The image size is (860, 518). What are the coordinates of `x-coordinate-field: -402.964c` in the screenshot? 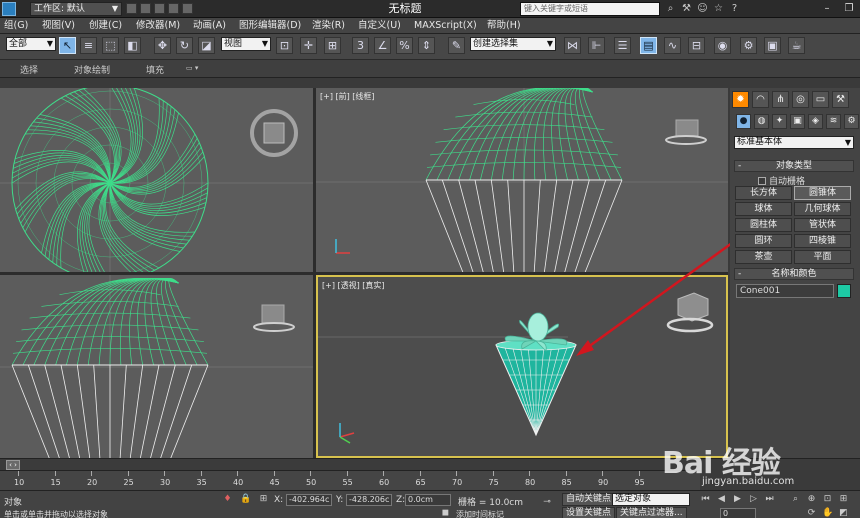 It's located at (309, 500).